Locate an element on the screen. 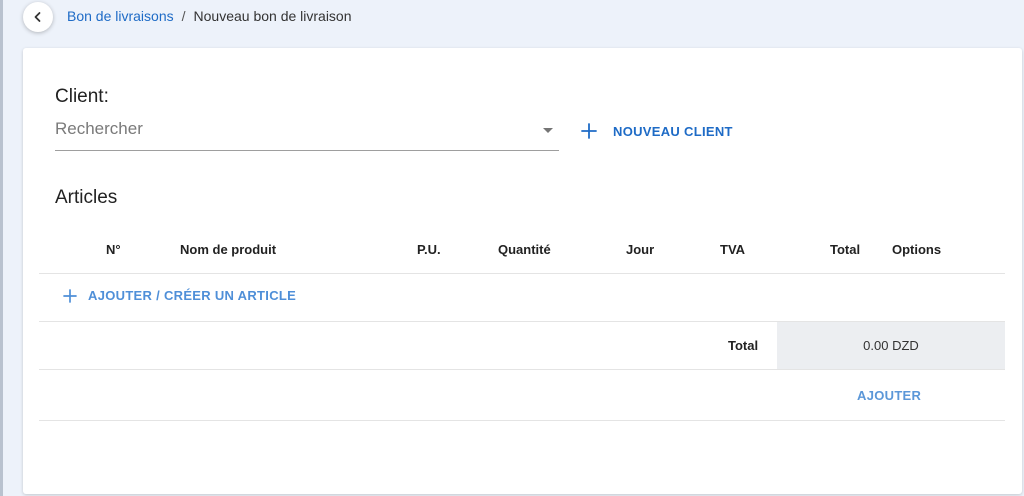 The width and height of the screenshot is (1024, 496). action-row: AJOUTER is located at coordinates (522, 395).